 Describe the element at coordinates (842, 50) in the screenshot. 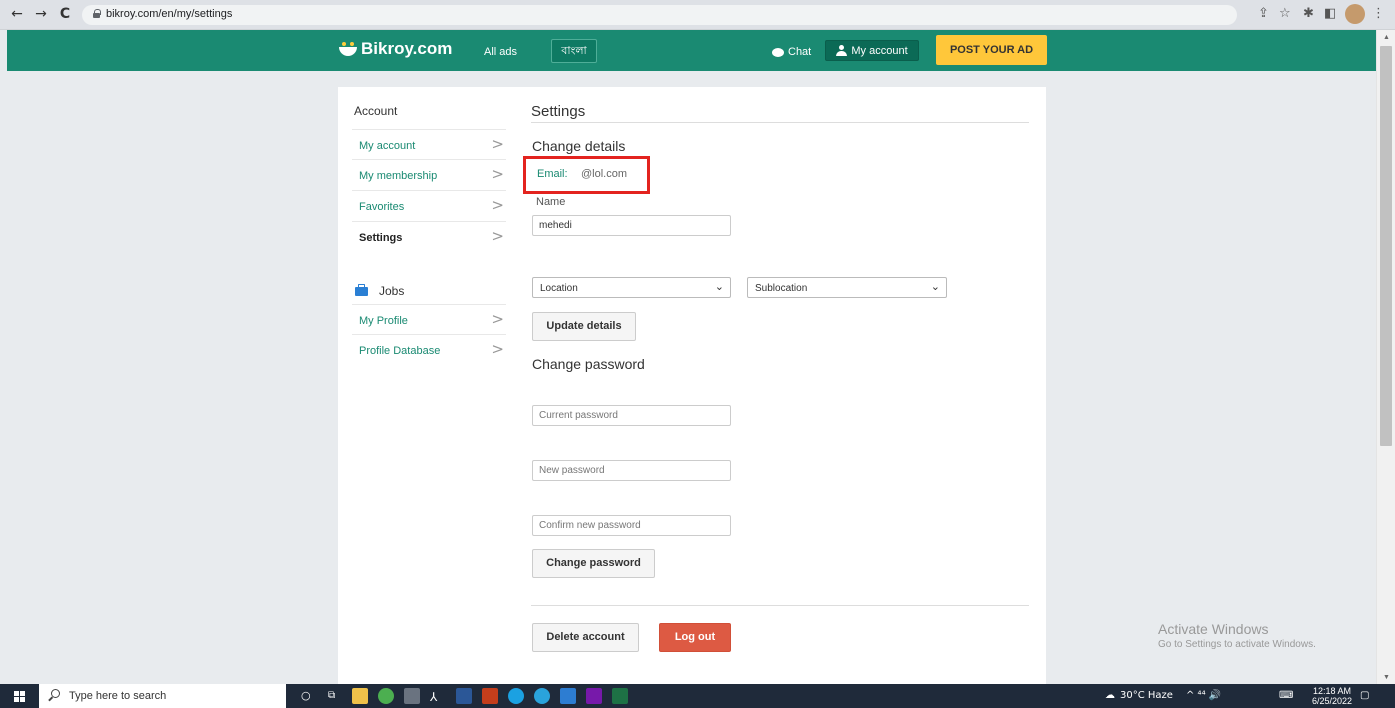

I see `person-icon` at that location.